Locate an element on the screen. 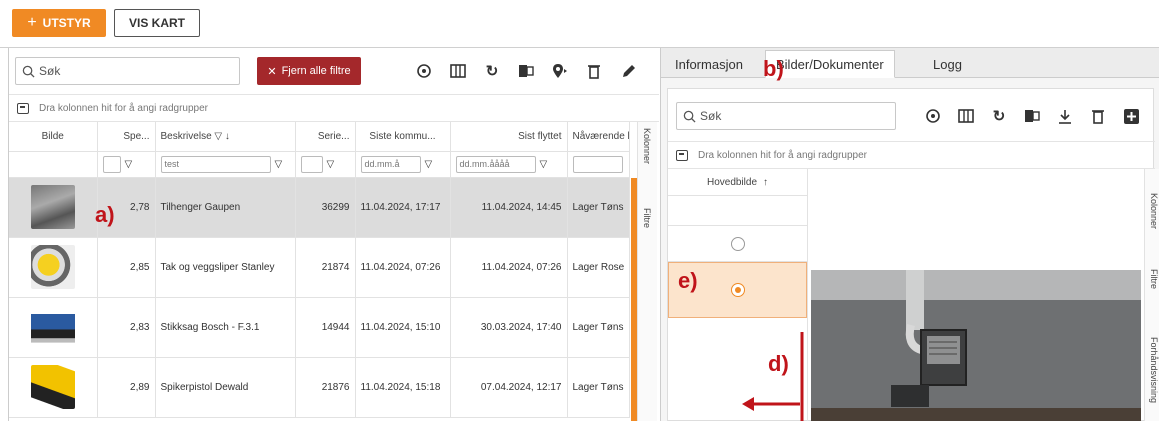 Image resolution: width=1159 pixels, height=421 pixels. col-header-description-label: Beskrivelse is located at coordinates (186, 136).